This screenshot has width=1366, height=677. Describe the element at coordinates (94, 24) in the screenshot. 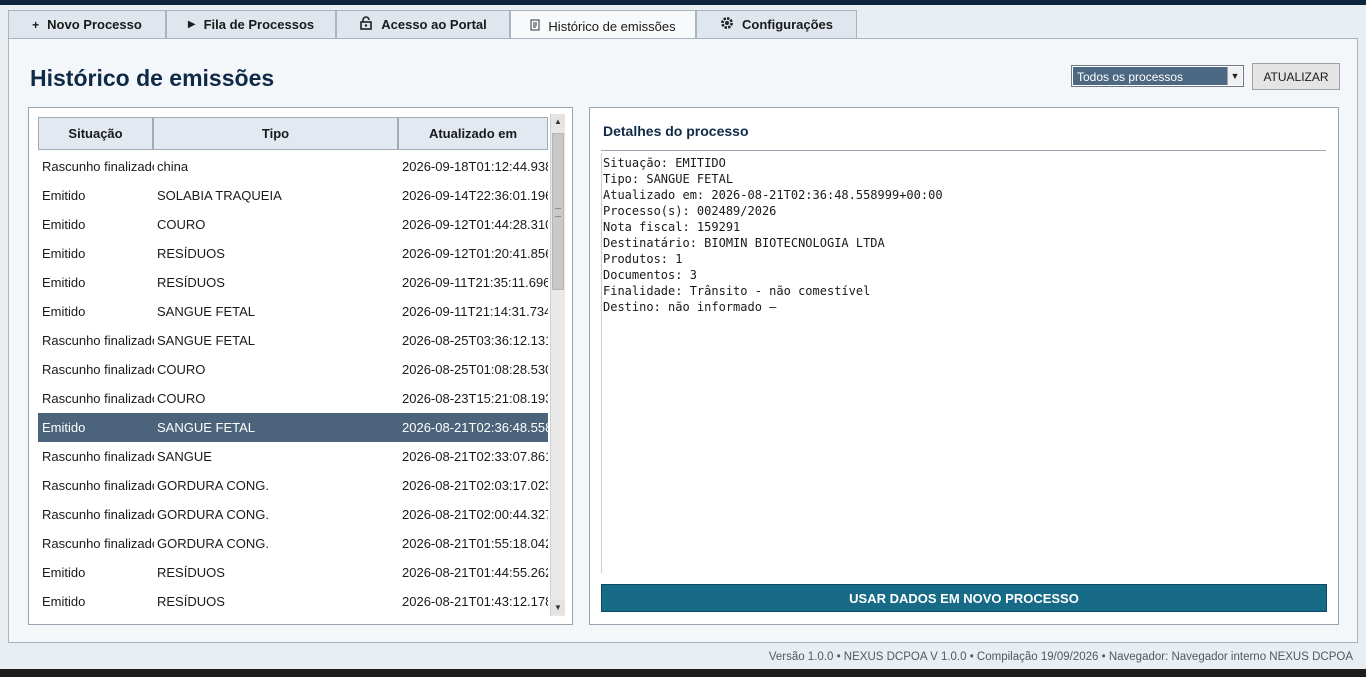

I see `tab-label: Novo Processo` at that location.